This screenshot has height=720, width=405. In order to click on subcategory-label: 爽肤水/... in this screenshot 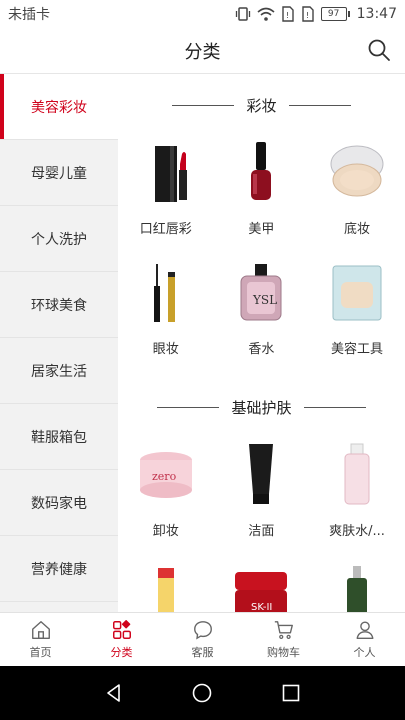, I will do `click(357, 531)`.